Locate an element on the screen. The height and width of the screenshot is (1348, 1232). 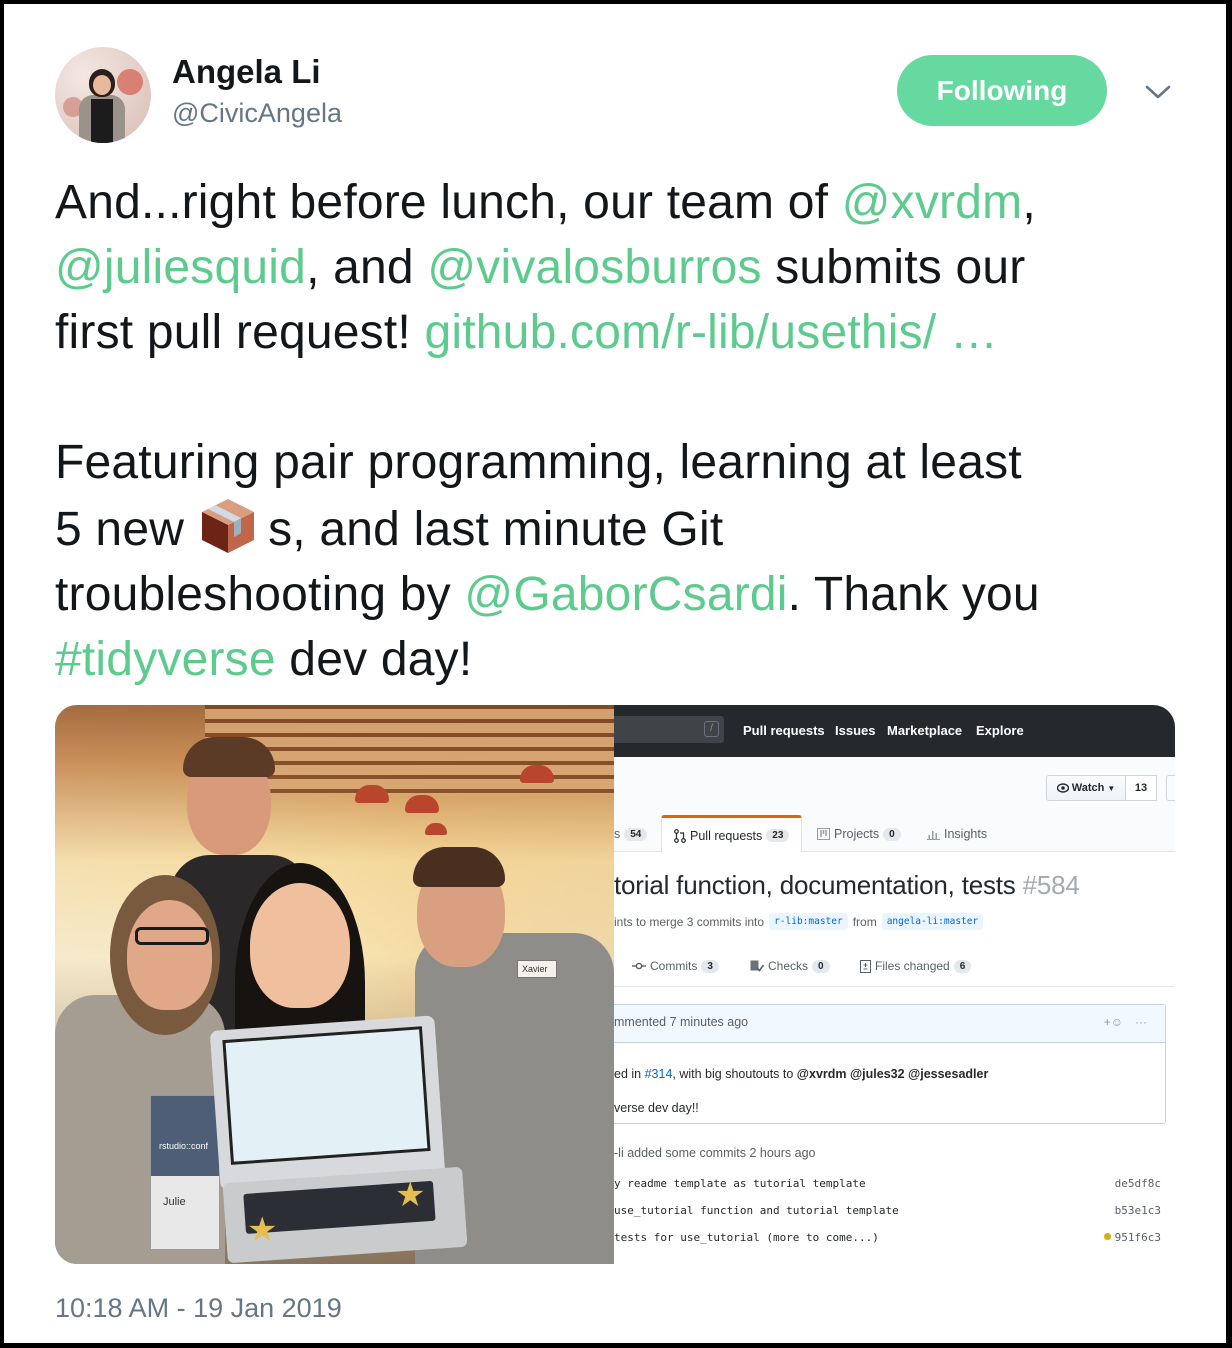
tab-pull-requests: Pull requests 23 is located at coordinates (732, 834).